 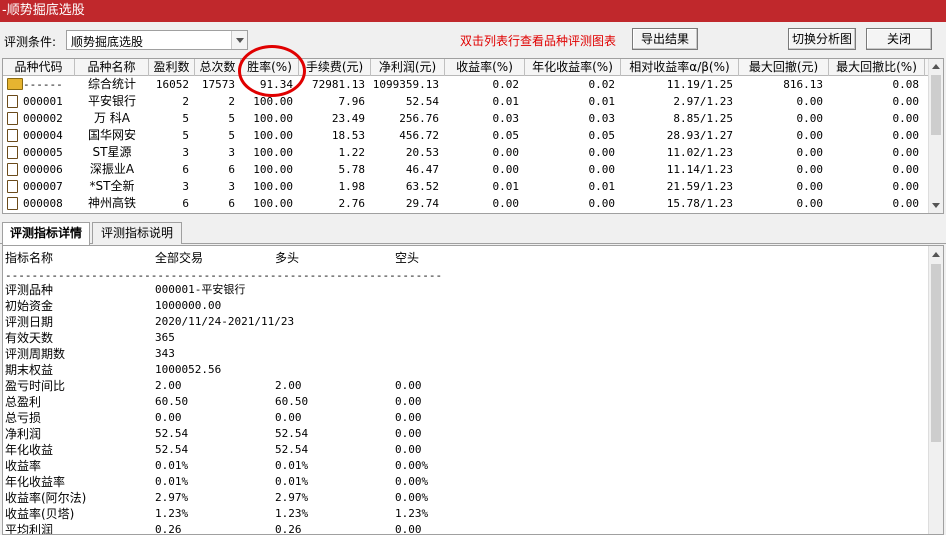 What do you see at coordinates (506, 186) in the screenshot?
I see `cell-ret: 0.01` at bounding box center [506, 186].